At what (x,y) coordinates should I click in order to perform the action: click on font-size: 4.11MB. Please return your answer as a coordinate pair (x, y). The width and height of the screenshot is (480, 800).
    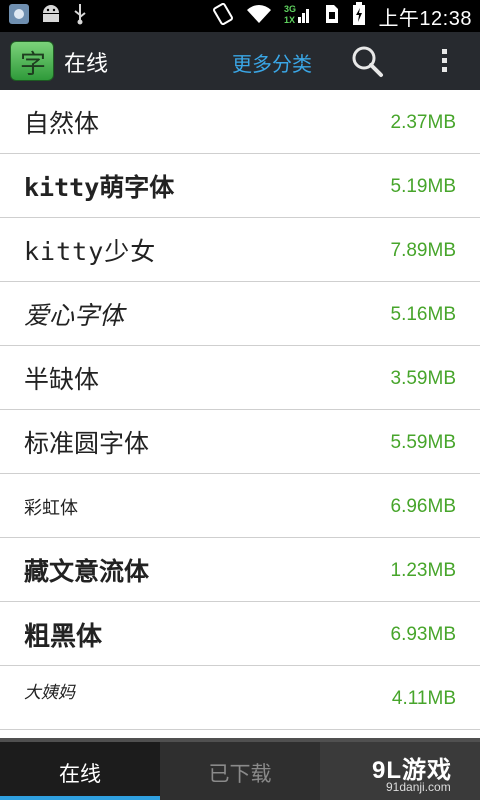
    Looking at the image, I should click on (423, 698).